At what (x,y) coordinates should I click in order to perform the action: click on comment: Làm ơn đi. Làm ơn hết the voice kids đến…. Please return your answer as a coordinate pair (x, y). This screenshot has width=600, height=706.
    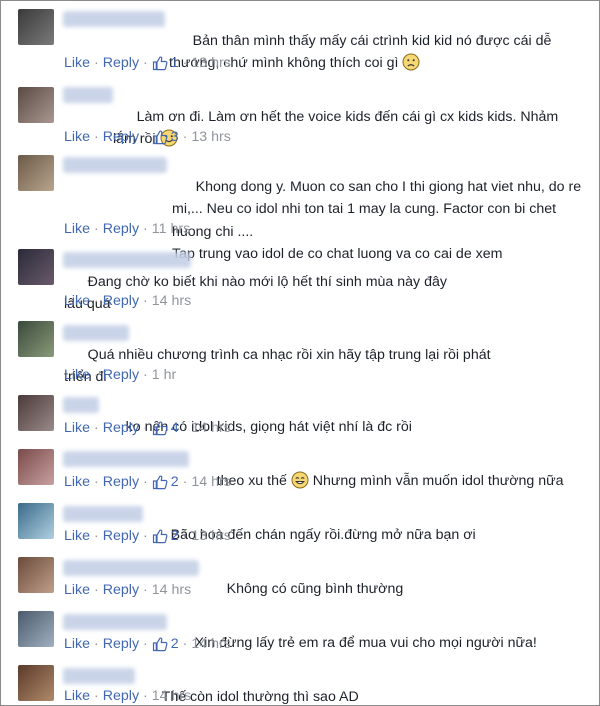
    Looking at the image, I should click on (300, 115).